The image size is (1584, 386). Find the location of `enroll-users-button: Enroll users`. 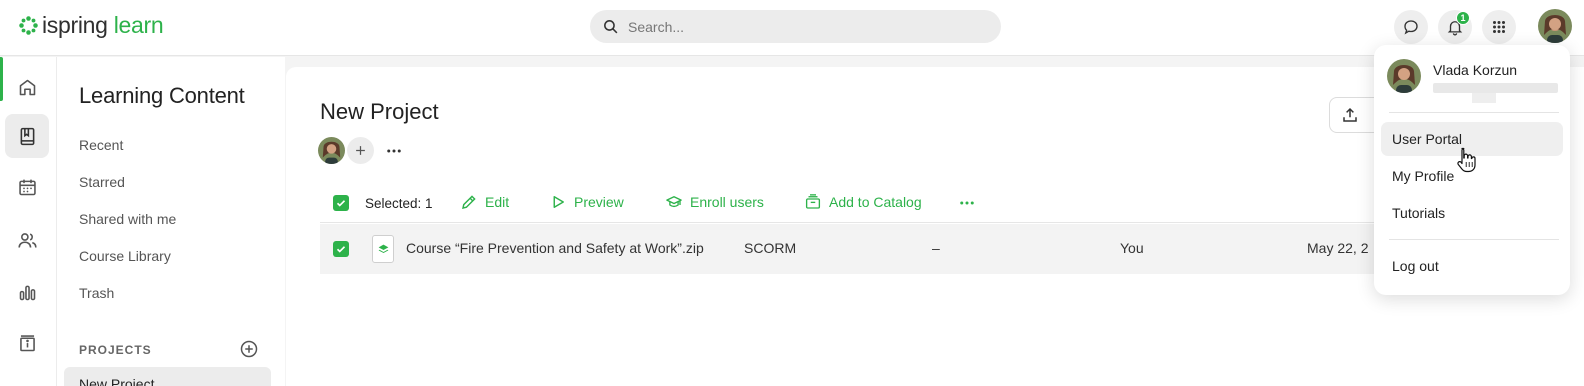

enroll-users-button: Enroll users is located at coordinates (714, 202).